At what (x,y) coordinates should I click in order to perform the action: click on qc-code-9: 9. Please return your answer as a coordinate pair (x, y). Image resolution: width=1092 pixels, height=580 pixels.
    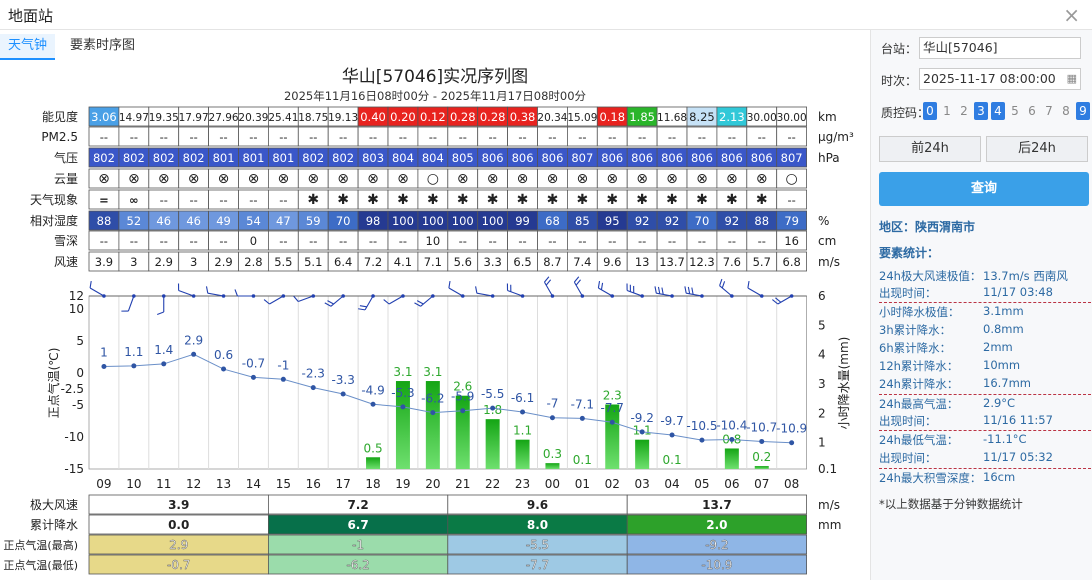
    Looking at the image, I should click on (1083, 111).